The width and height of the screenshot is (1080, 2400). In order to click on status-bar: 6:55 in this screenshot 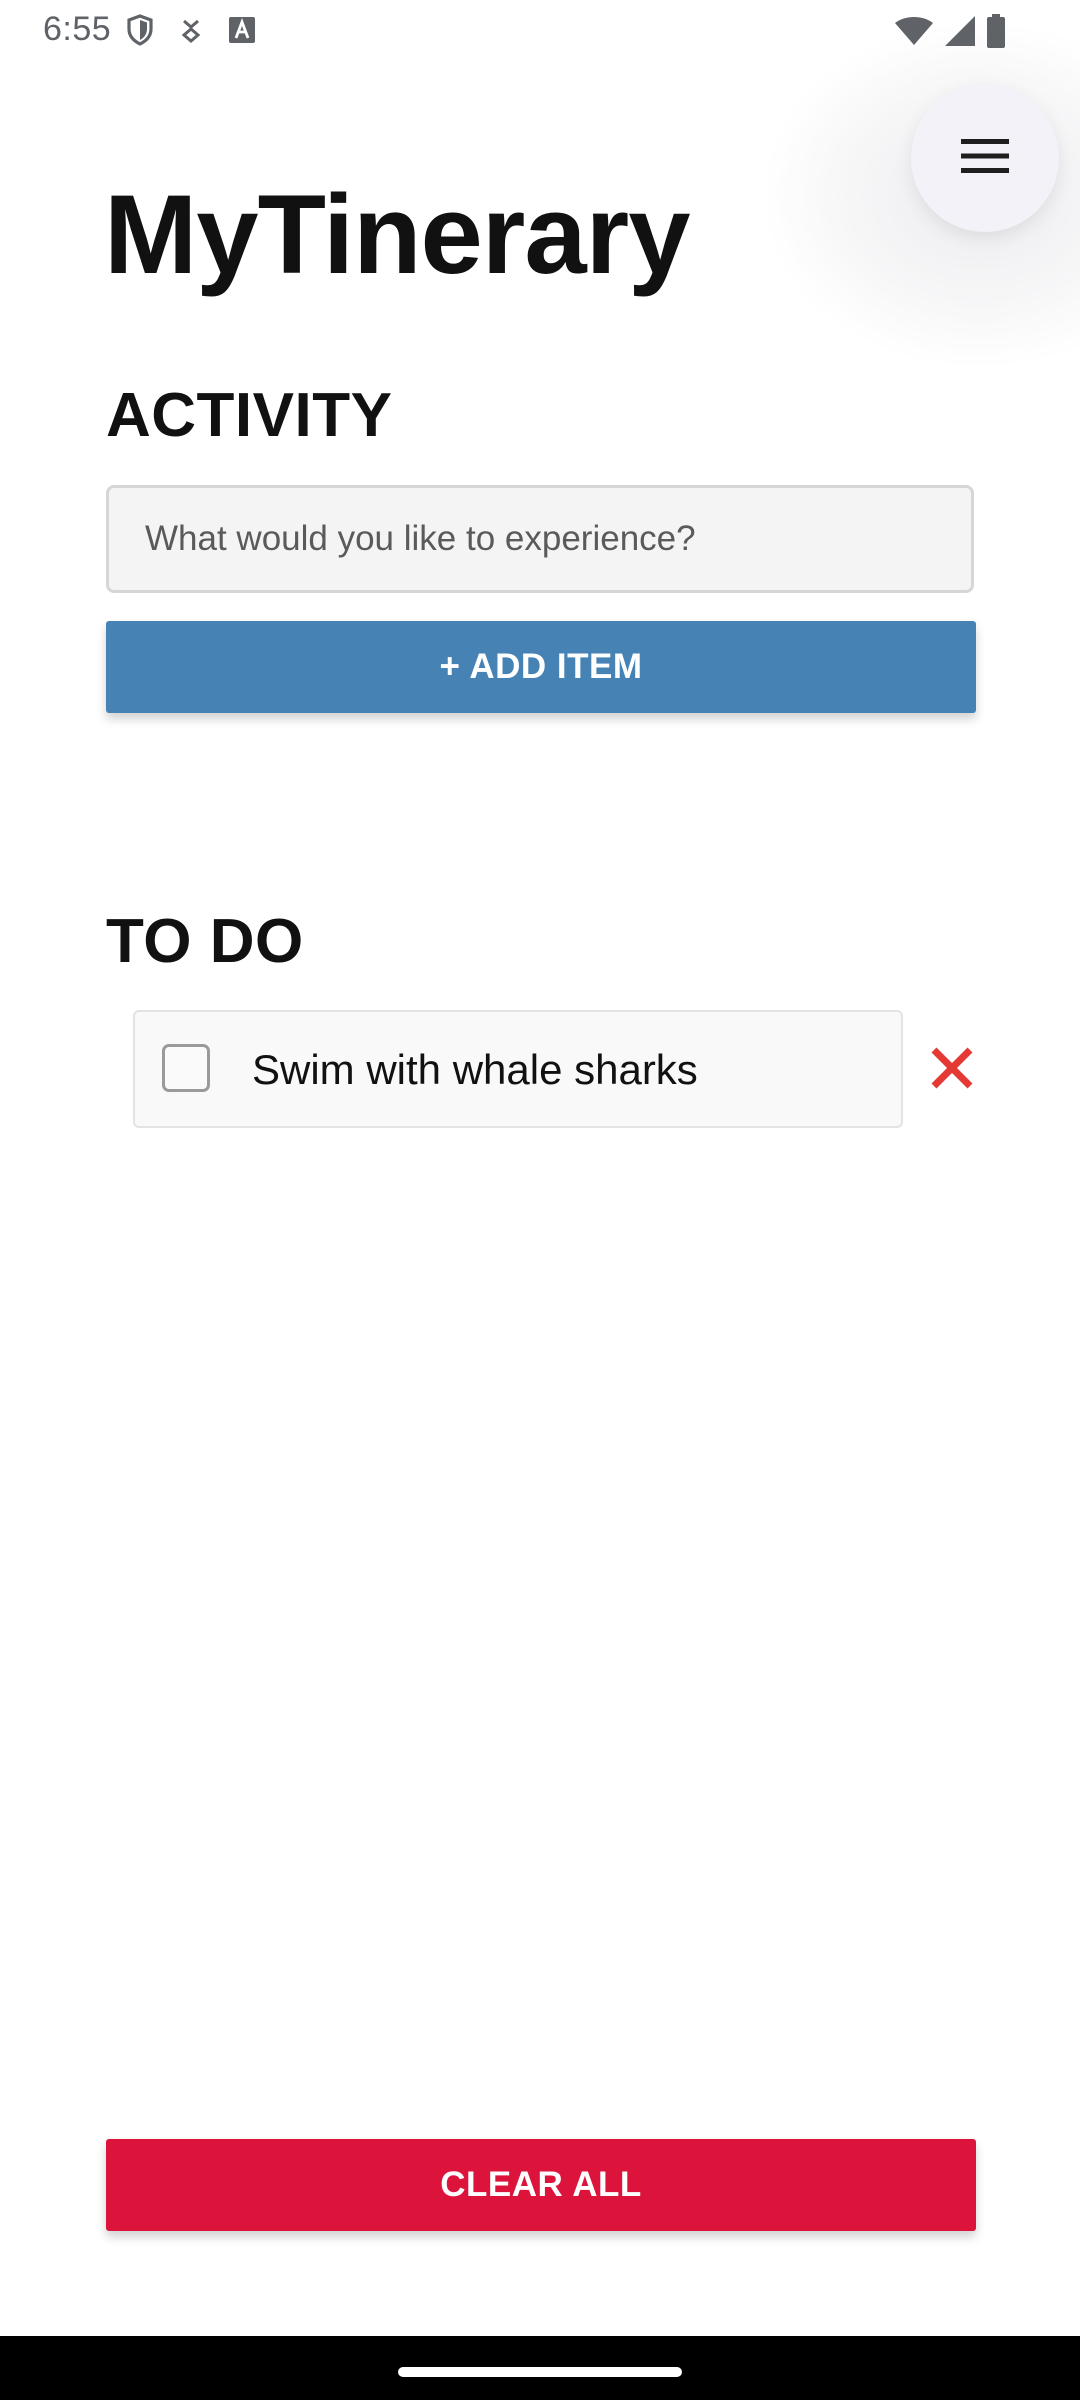, I will do `click(540, 31)`.